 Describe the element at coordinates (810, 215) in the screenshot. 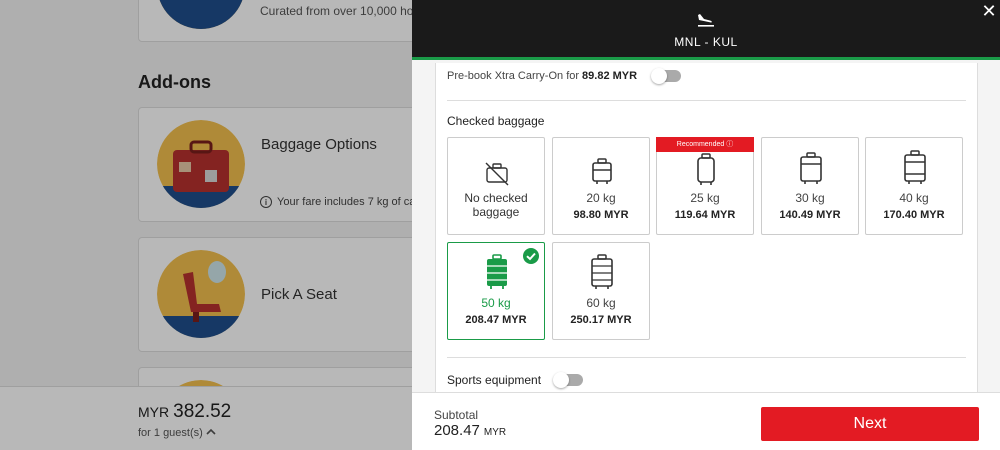

I see `option-price: 140.49 MYR` at that location.